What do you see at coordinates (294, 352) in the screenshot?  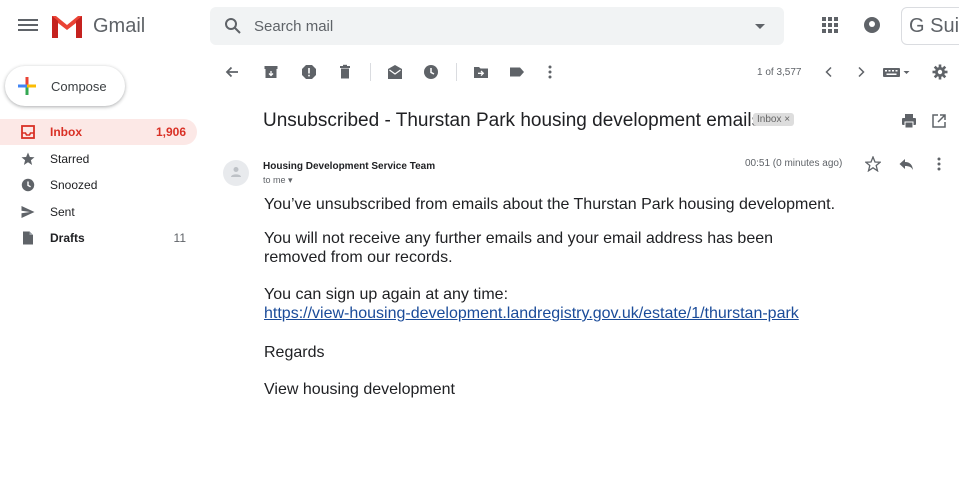 I see `email-regards: Regards` at bounding box center [294, 352].